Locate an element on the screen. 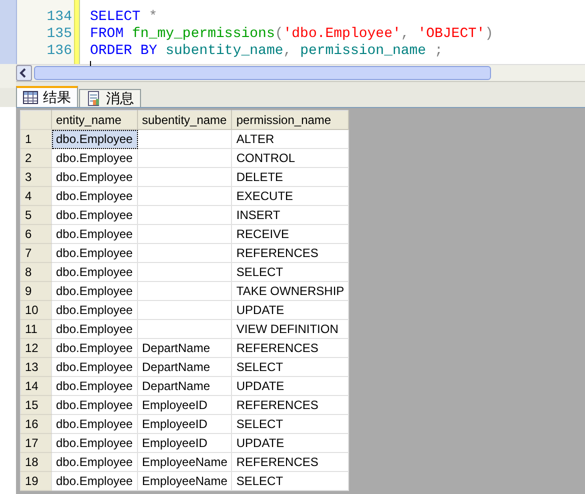 The height and width of the screenshot is (494, 585). table-cell: TAKE OWNERSHIP is located at coordinates (290, 291).